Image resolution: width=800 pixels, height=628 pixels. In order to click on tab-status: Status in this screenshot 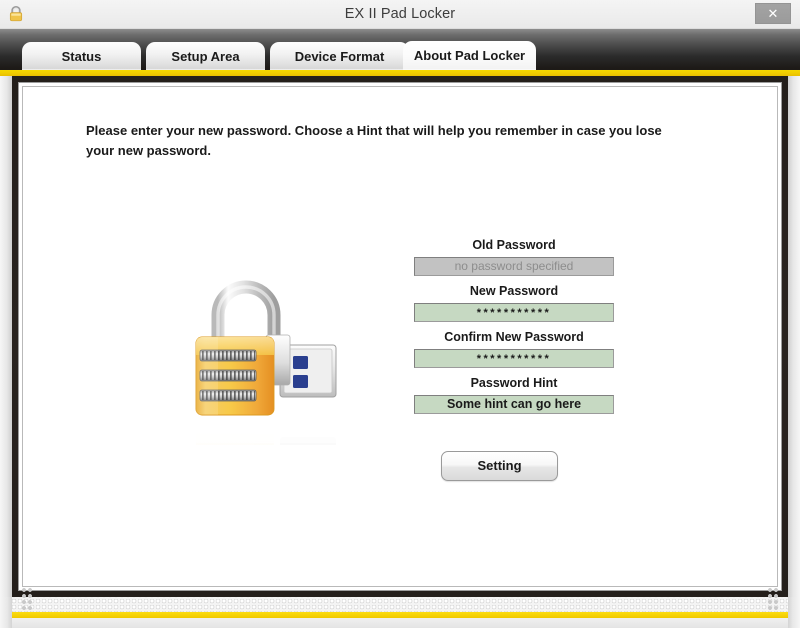, I will do `click(81, 56)`.